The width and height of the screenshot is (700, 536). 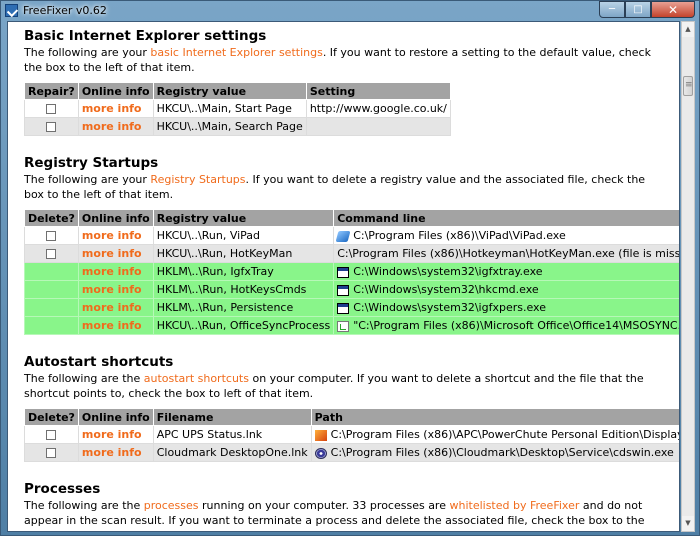 I want to click on autostart-shortcuts-link: autostart shortcuts, so click(x=196, y=378).